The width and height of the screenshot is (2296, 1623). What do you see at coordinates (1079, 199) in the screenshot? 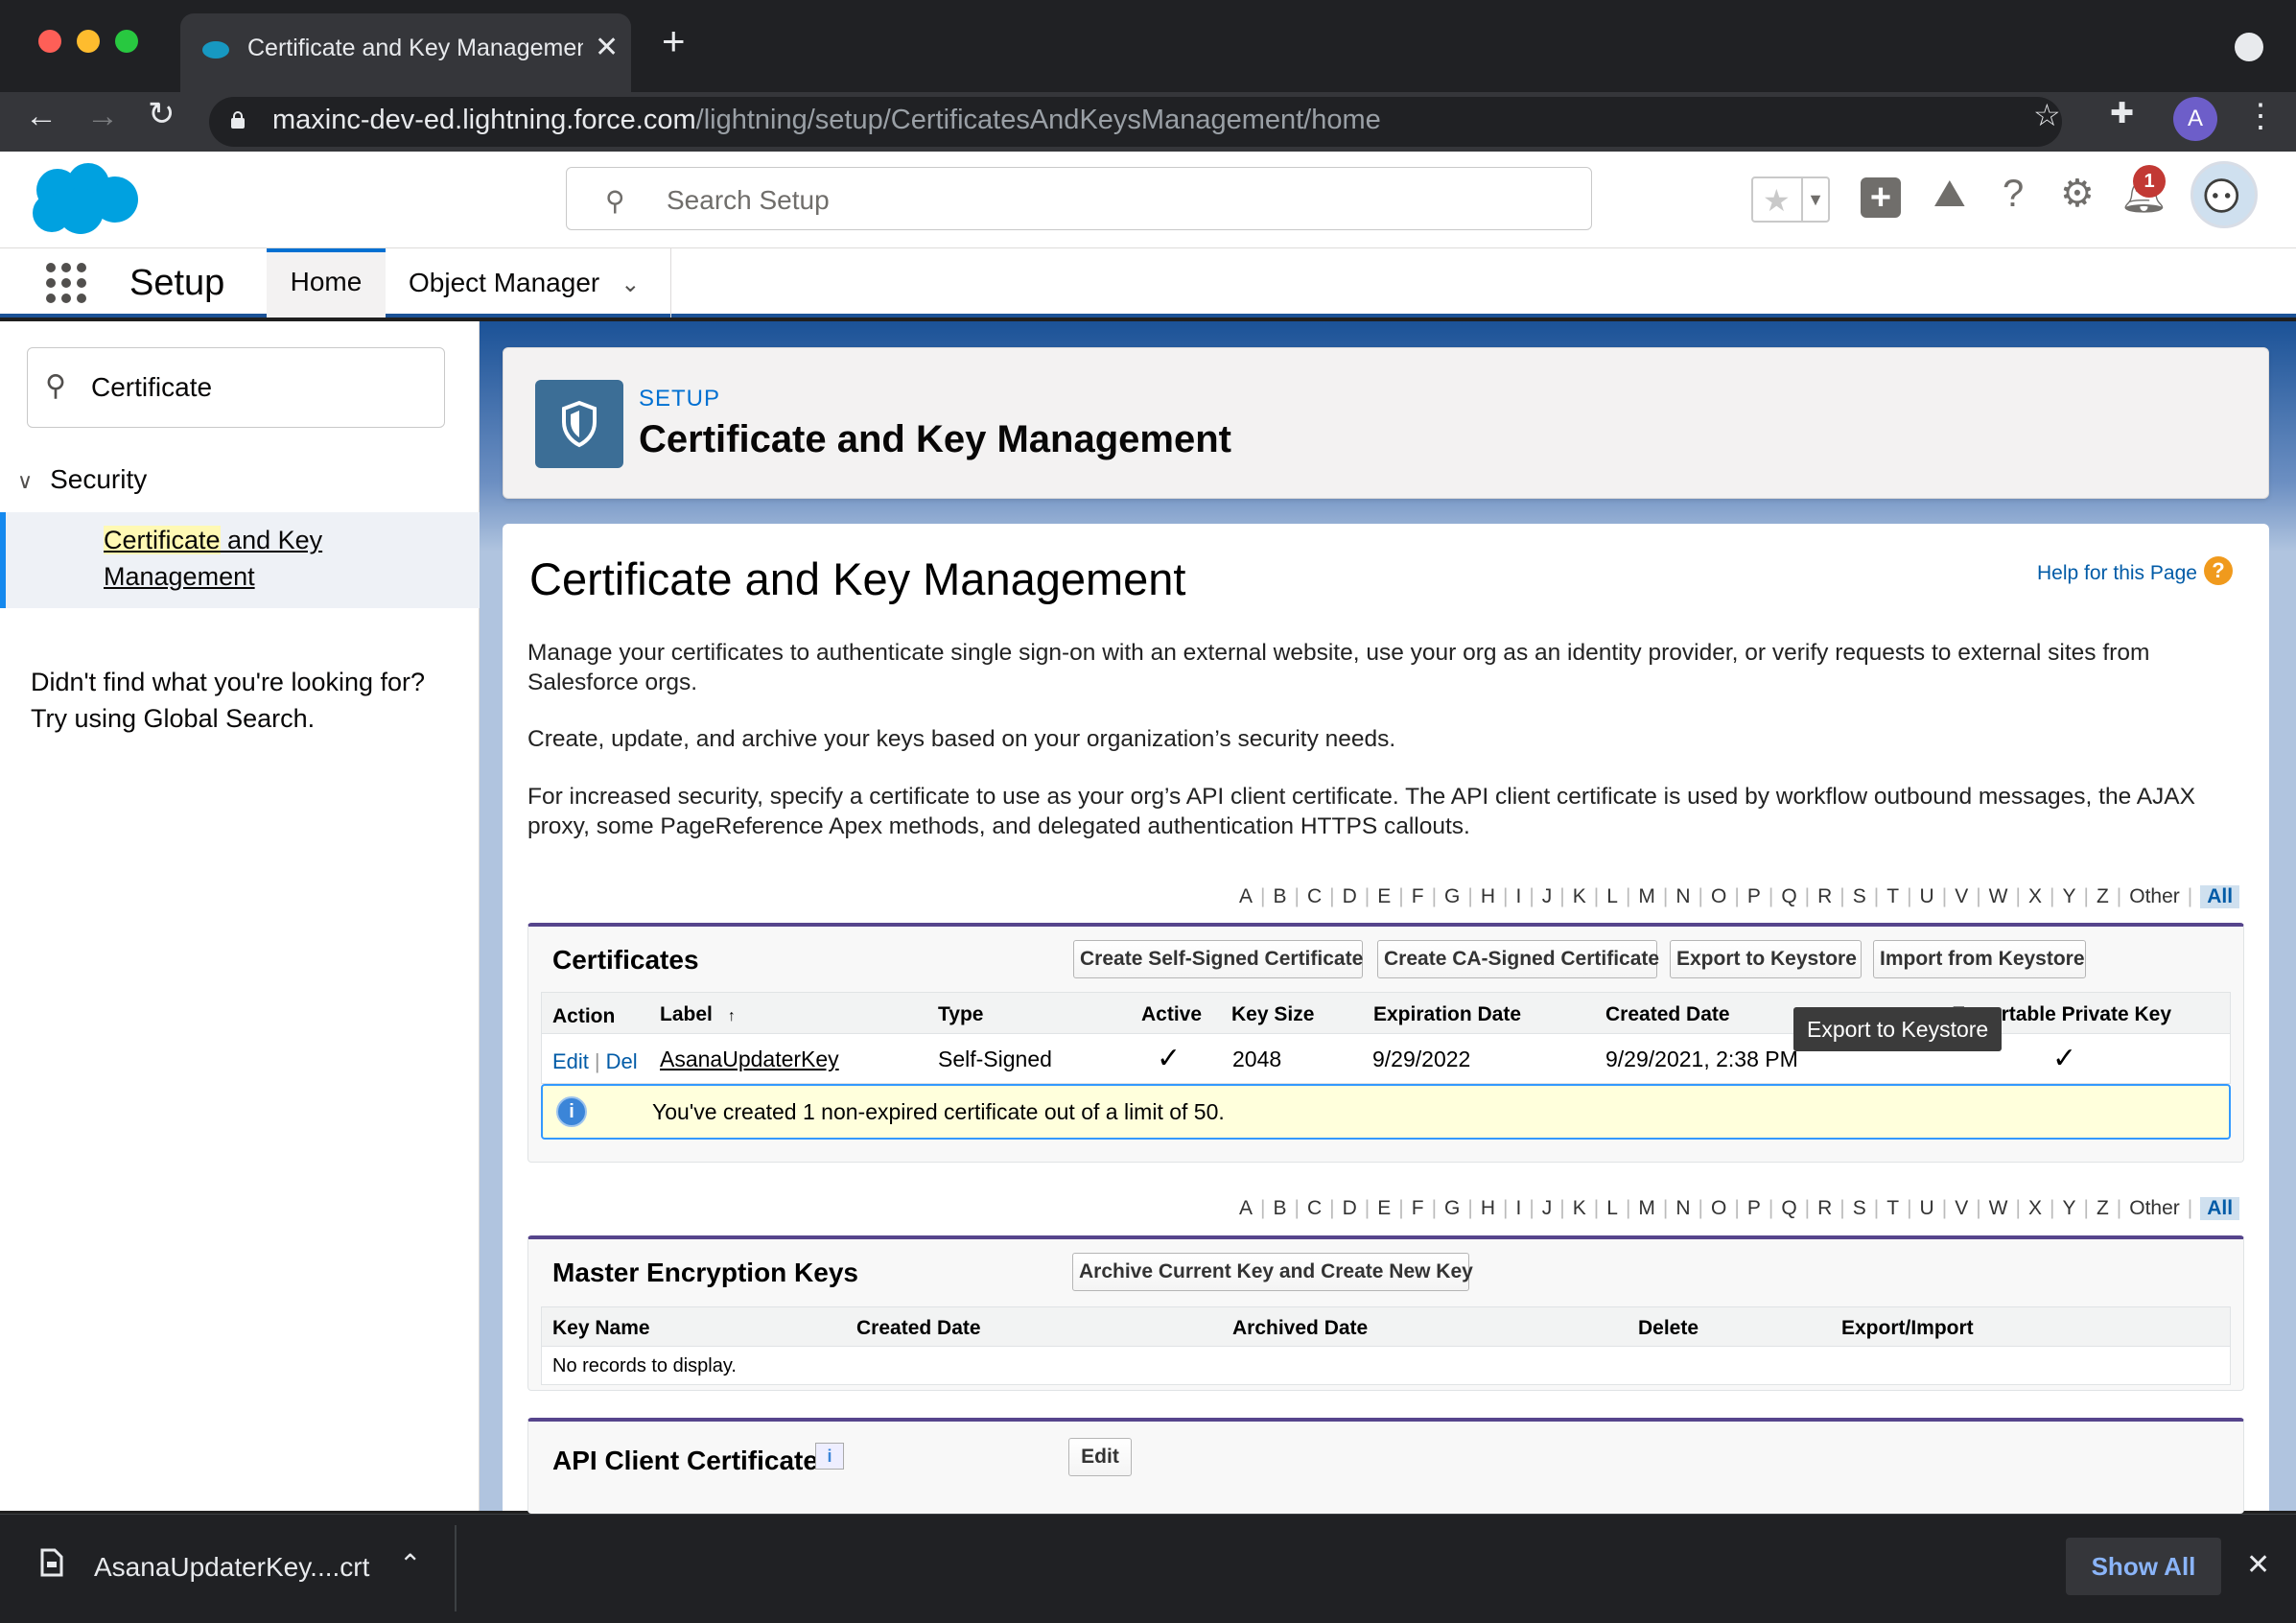
I see `setup-search-input: ⚲ Search Setup` at bounding box center [1079, 199].